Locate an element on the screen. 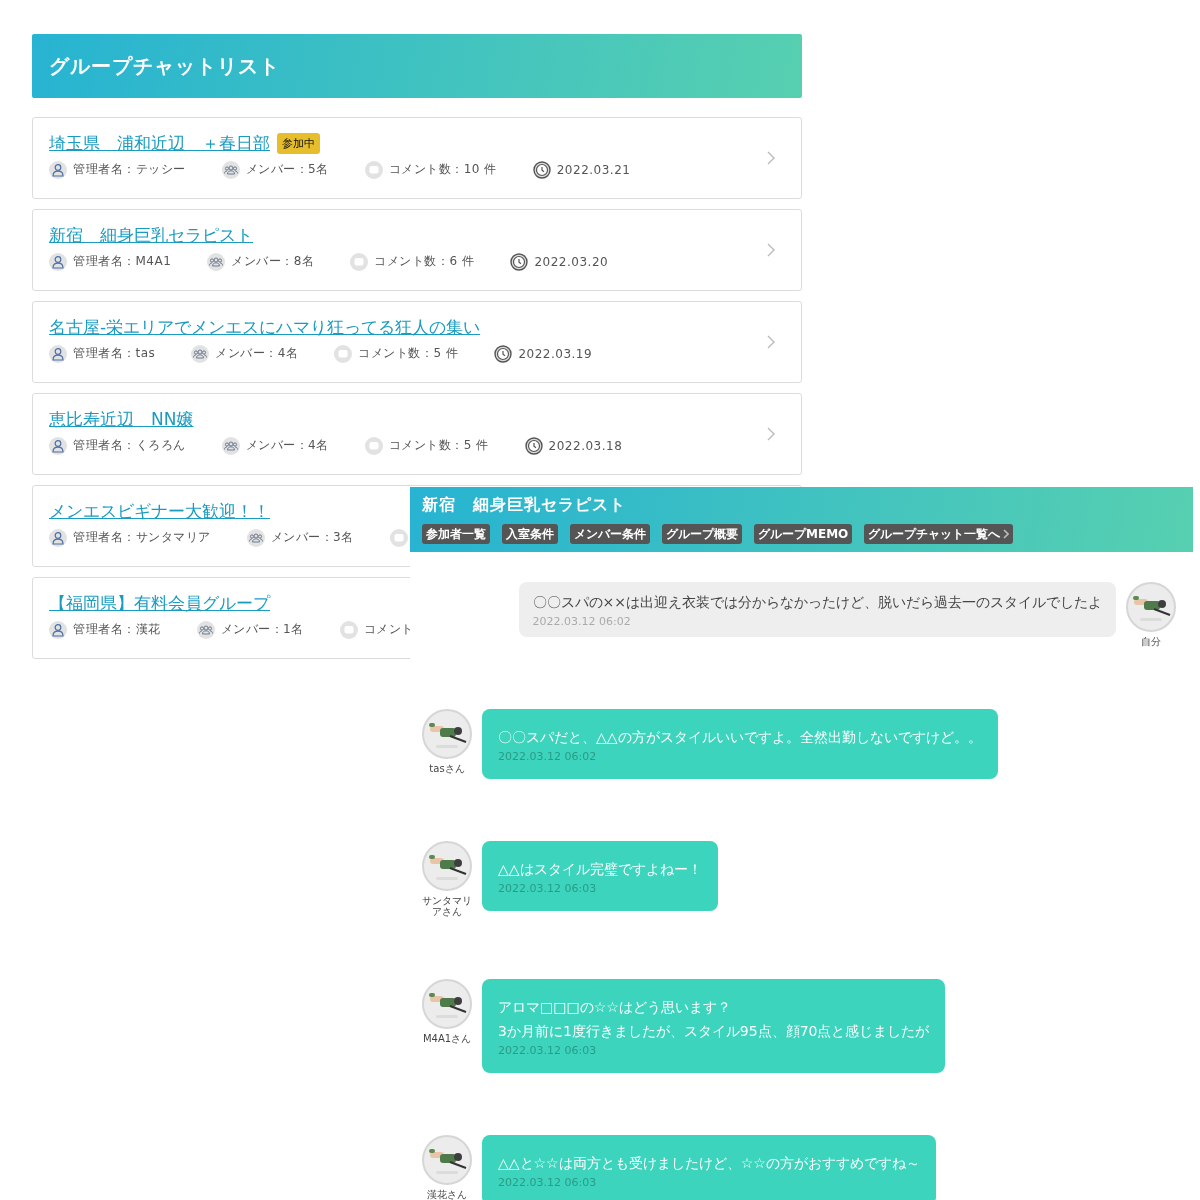 The width and height of the screenshot is (1200, 1200). admin-name: 管理者名：M4A1 is located at coordinates (122, 261).